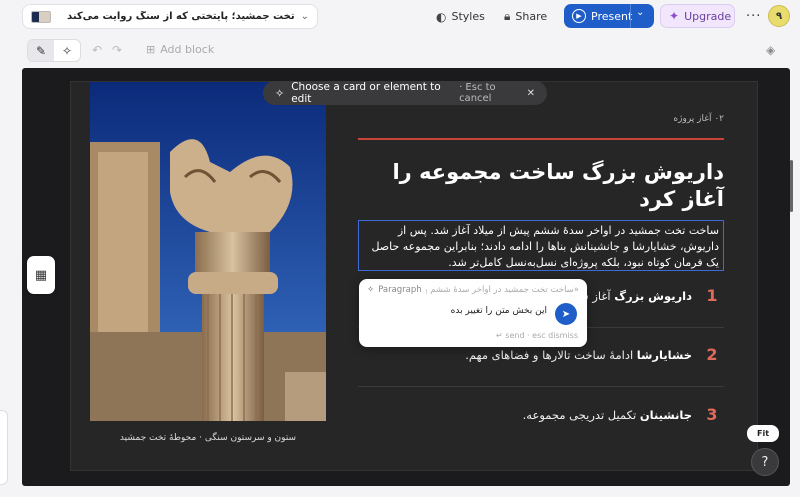 This screenshot has height=497, width=800. Describe the element at coordinates (541, 139) in the screenshot. I see `accent-divider` at that location.